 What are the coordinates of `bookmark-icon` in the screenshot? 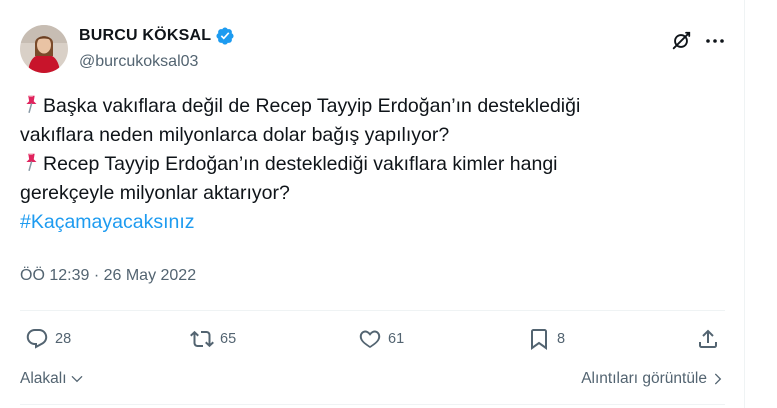 It's located at (539, 339).